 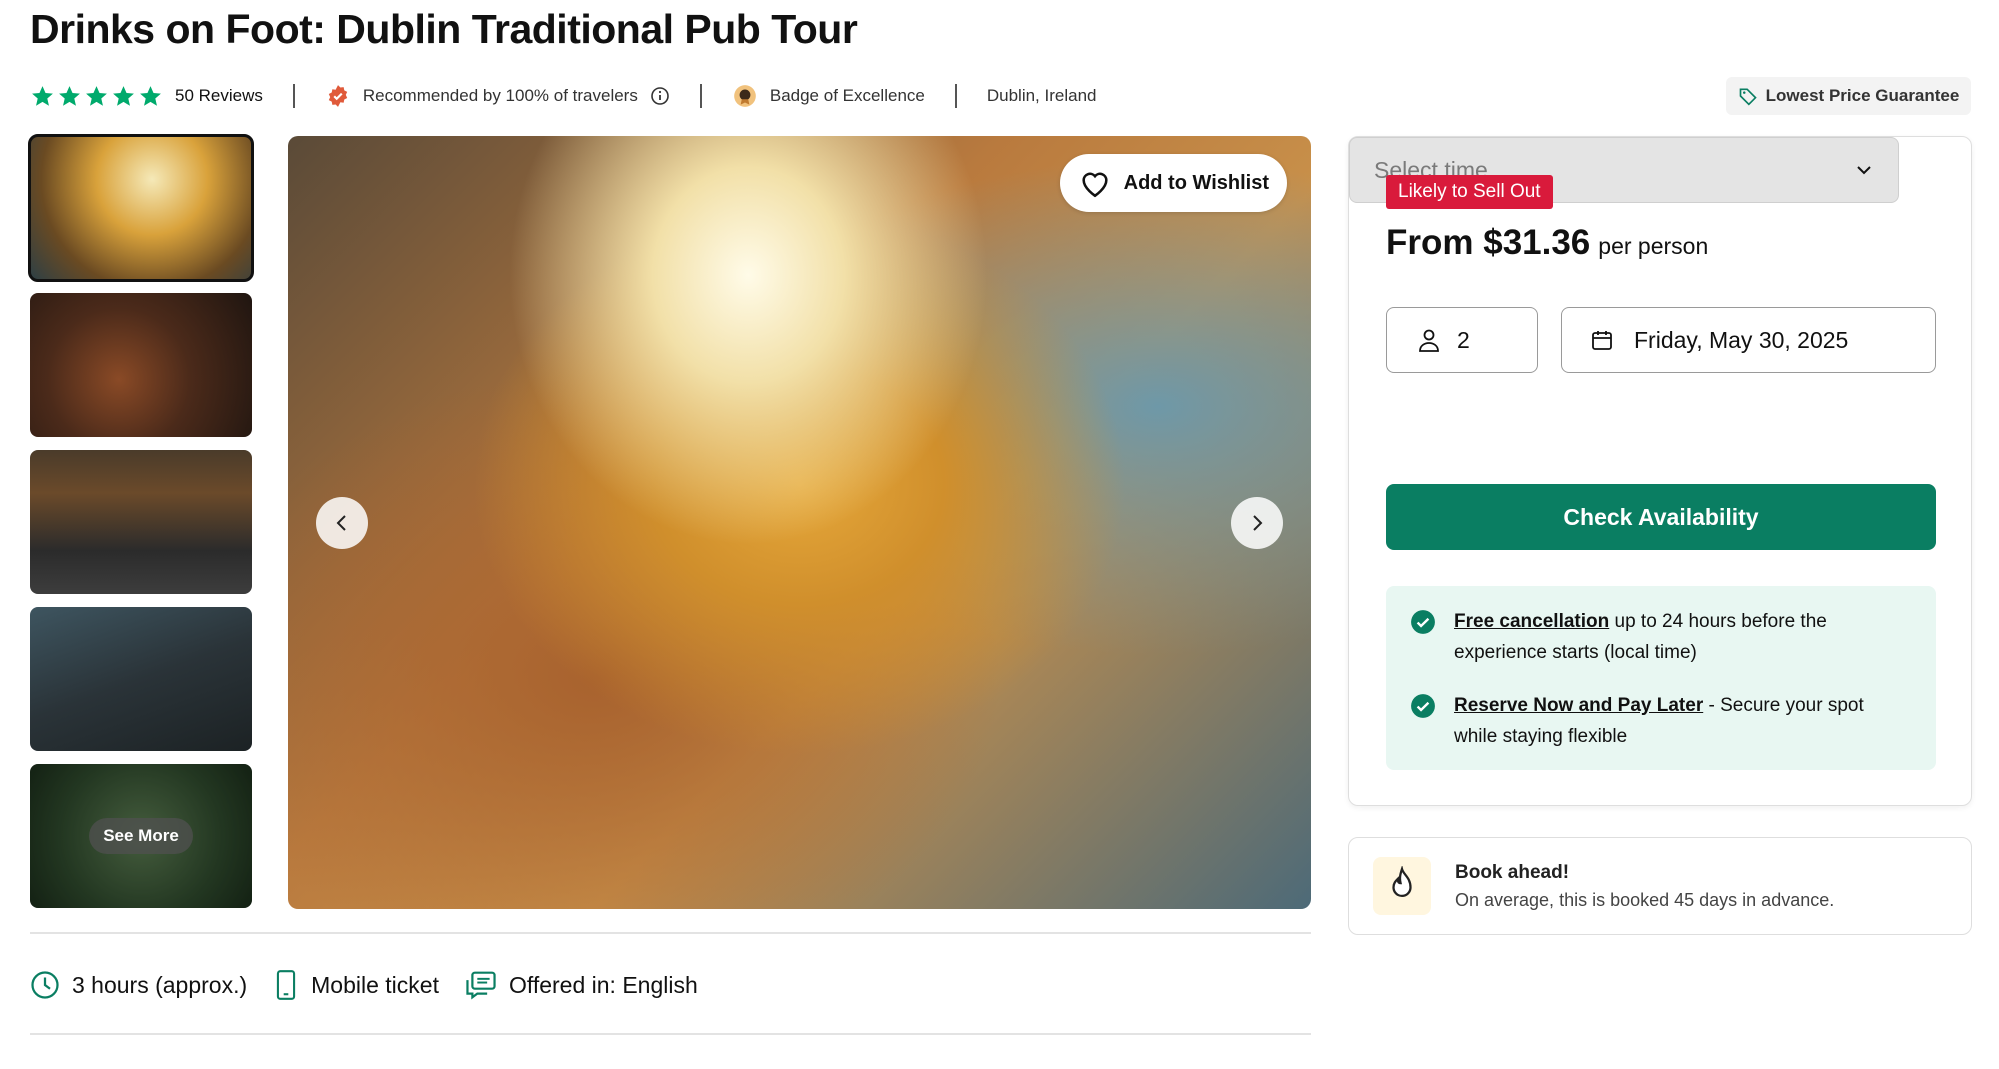 What do you see at coordinates (1402, 886) in the screenshot?
I see `flame-icon` at bounding box center [1402, 886].